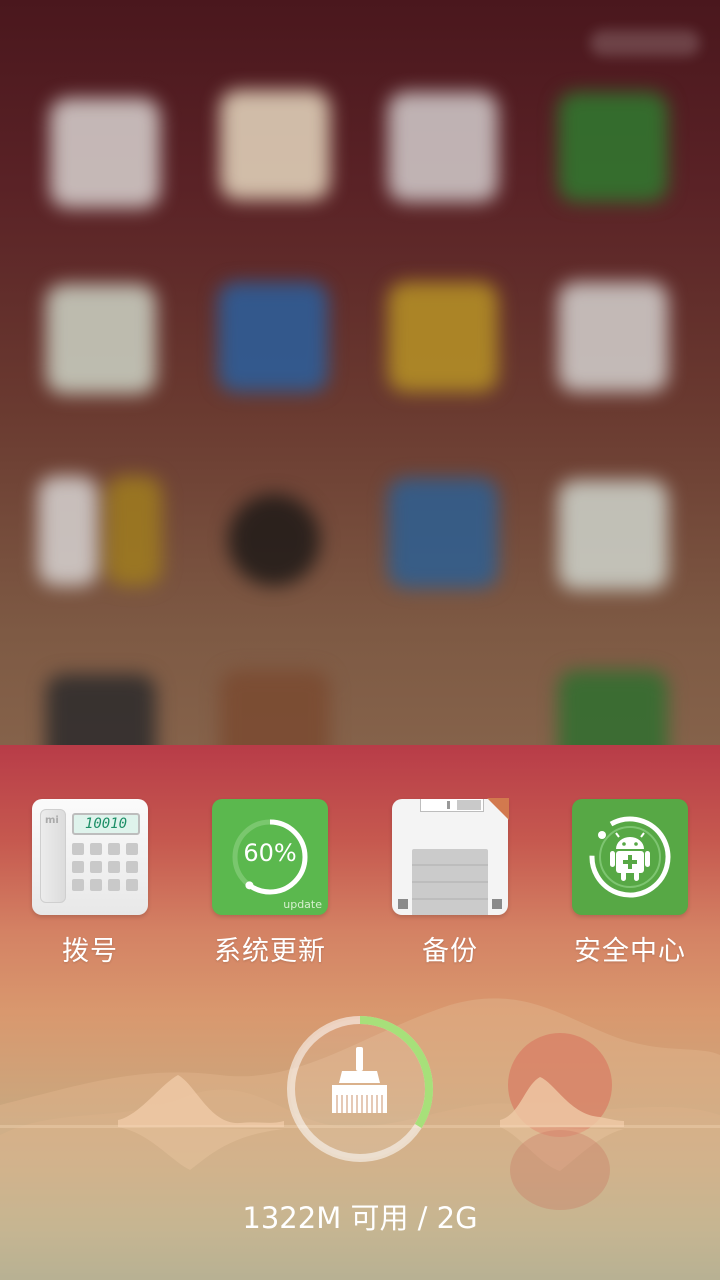 The image size is (720, 1280). I want to click on system-update-icon: 60% update, so click(270, 857).